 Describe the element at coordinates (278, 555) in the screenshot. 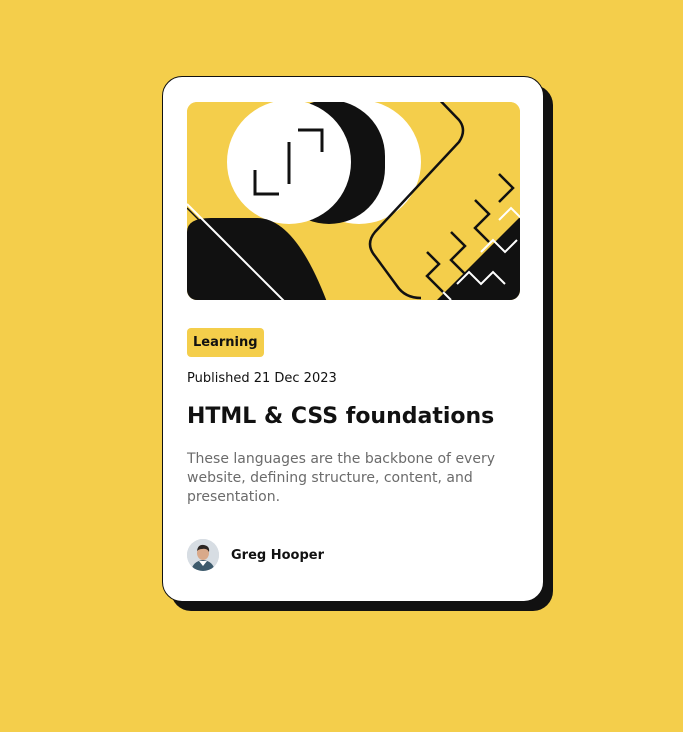

I see `author-name: Greg Hooper` at that location.